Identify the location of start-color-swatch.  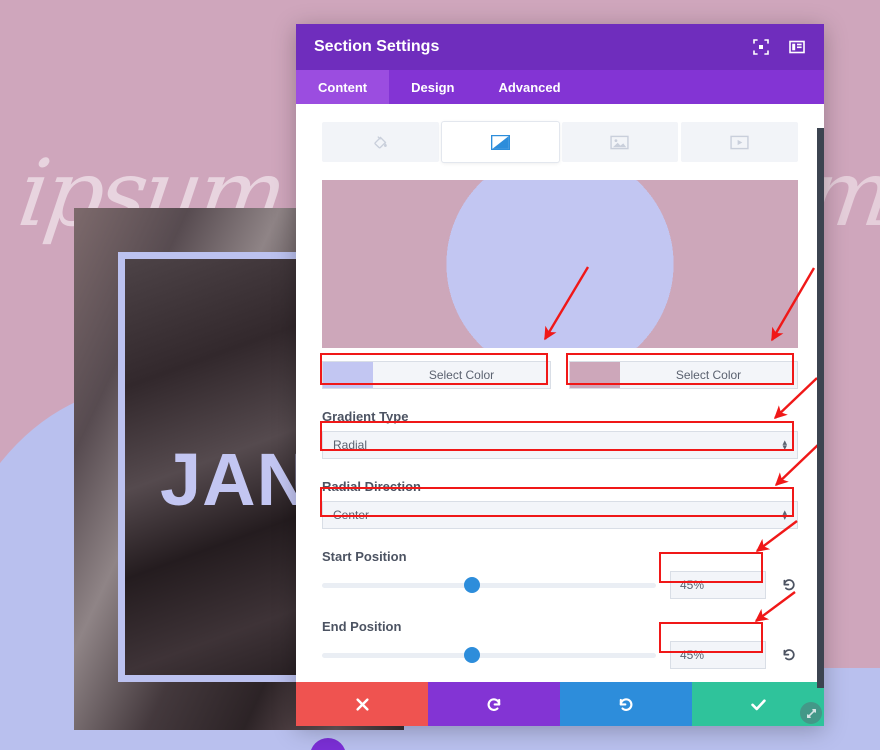
(348, 375).